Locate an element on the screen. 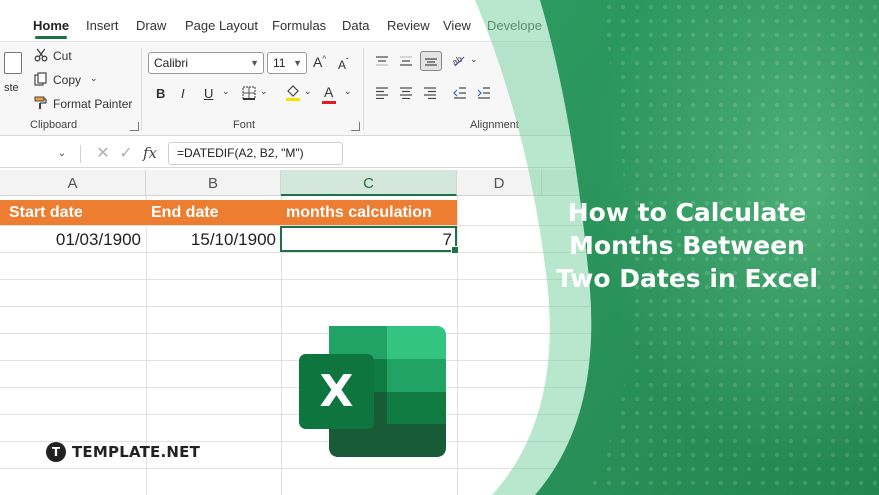 This screenshot has height=495, width=879. cell-a1: Start date is located at coordinates (73, 212).